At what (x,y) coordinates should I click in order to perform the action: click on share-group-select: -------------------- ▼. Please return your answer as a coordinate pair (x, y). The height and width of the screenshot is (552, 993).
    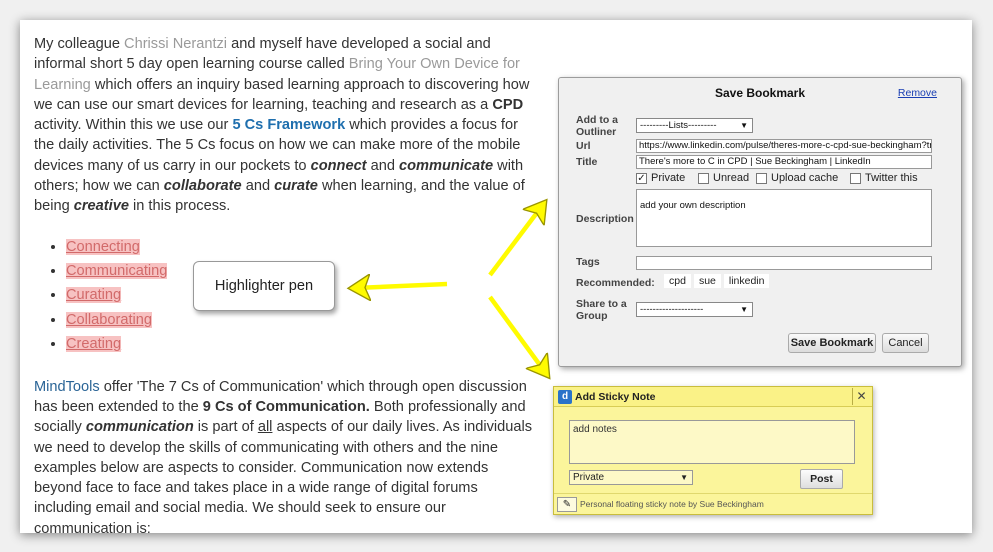
    Looking at the image, I should click on (694, 309).